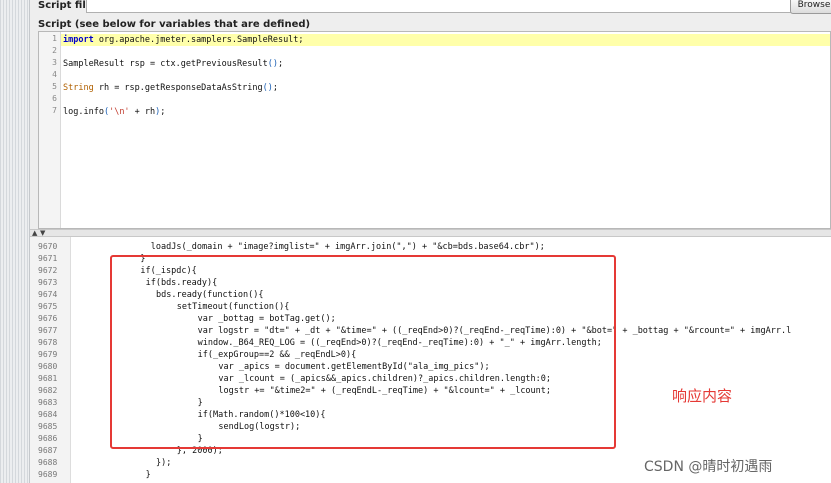 This screenshot has height=483, width=831. Describe the element at coordinates (451, 6) in the screenshot. I see `script-file-input` at that location.